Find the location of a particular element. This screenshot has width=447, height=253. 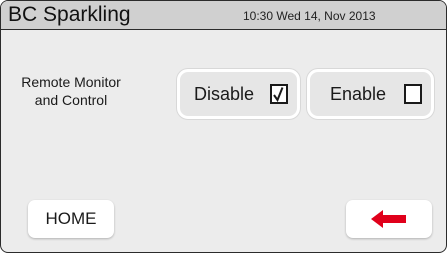

date-time: 10:30 Wed 14, Nov 2013 is located at coordinates (309, 16).